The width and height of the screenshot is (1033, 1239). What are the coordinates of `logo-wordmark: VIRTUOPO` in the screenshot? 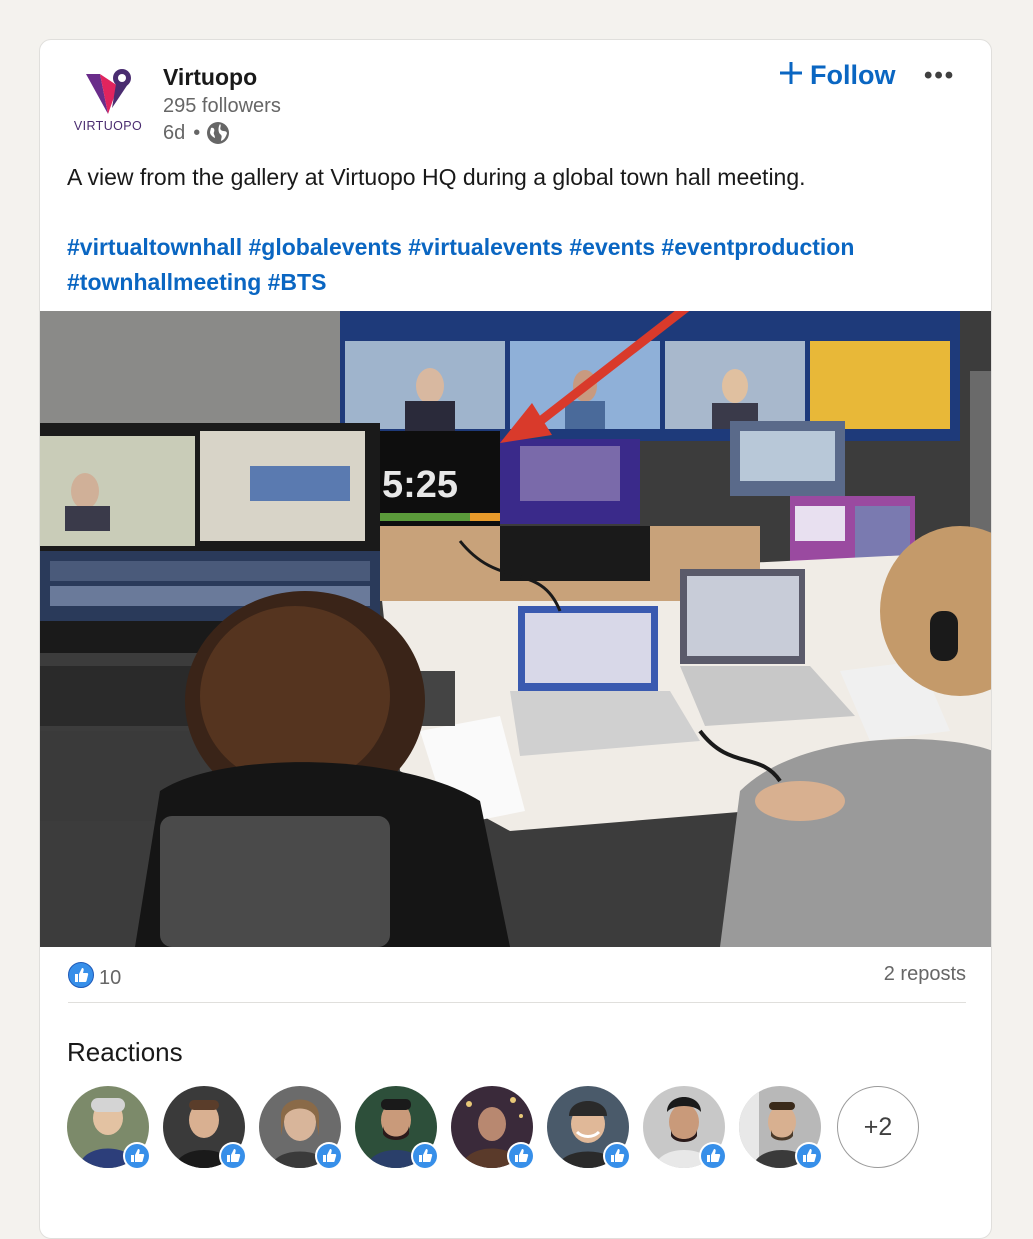 It's located at (108, 126).